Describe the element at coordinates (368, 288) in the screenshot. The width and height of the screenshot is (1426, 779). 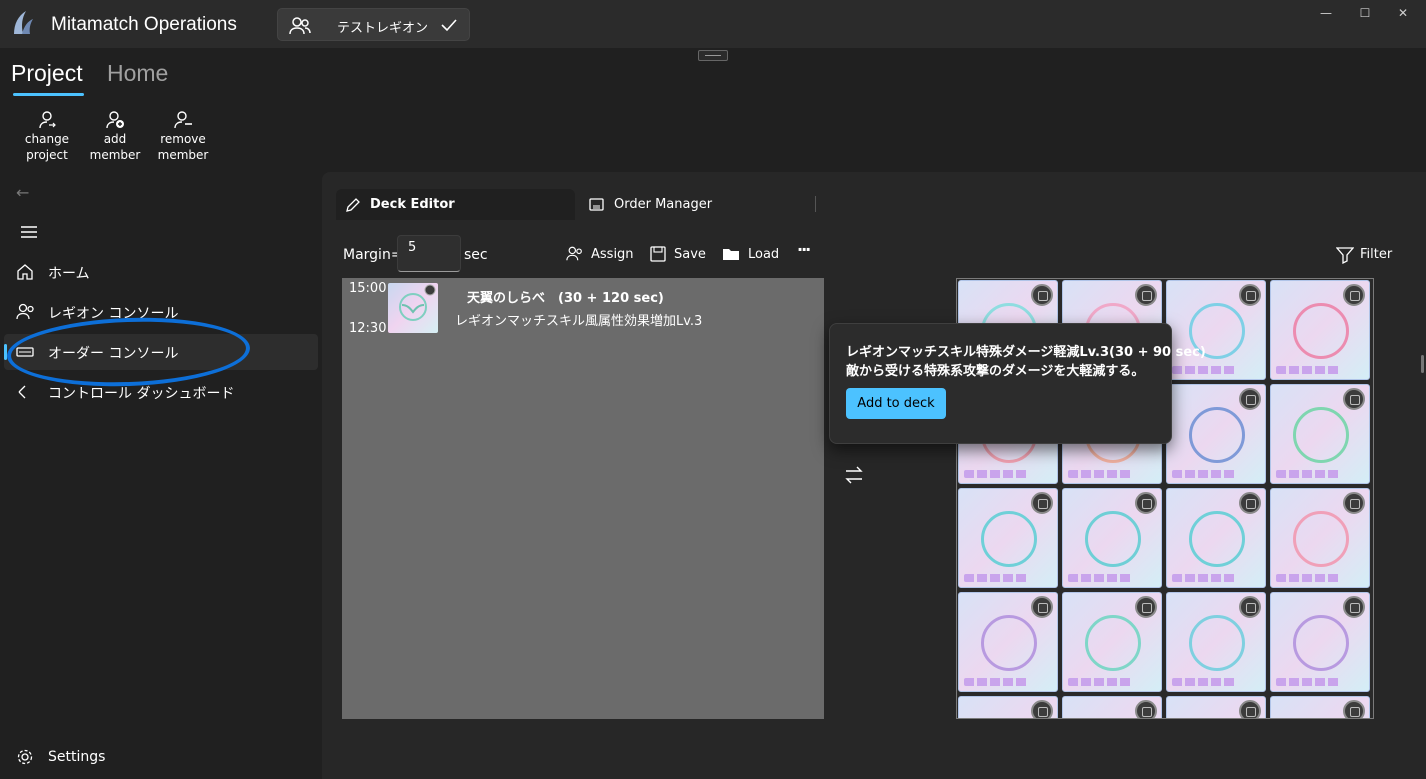
I see `order-start-time: 15:00` at that location.